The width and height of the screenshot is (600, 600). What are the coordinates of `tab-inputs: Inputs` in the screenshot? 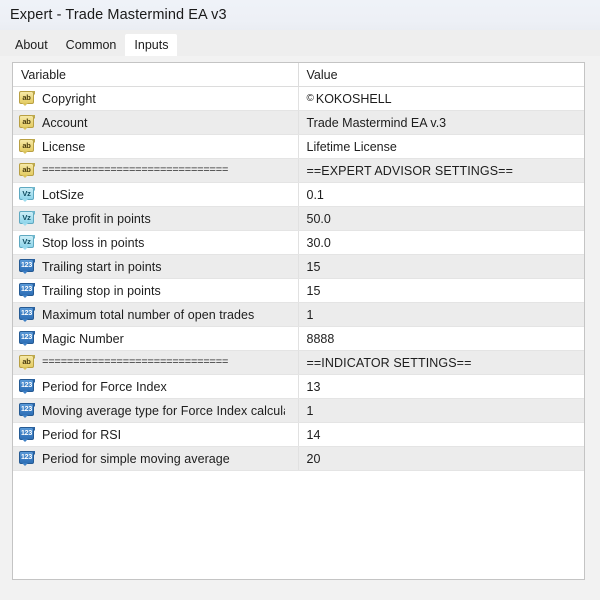 It's located at (151, 45).